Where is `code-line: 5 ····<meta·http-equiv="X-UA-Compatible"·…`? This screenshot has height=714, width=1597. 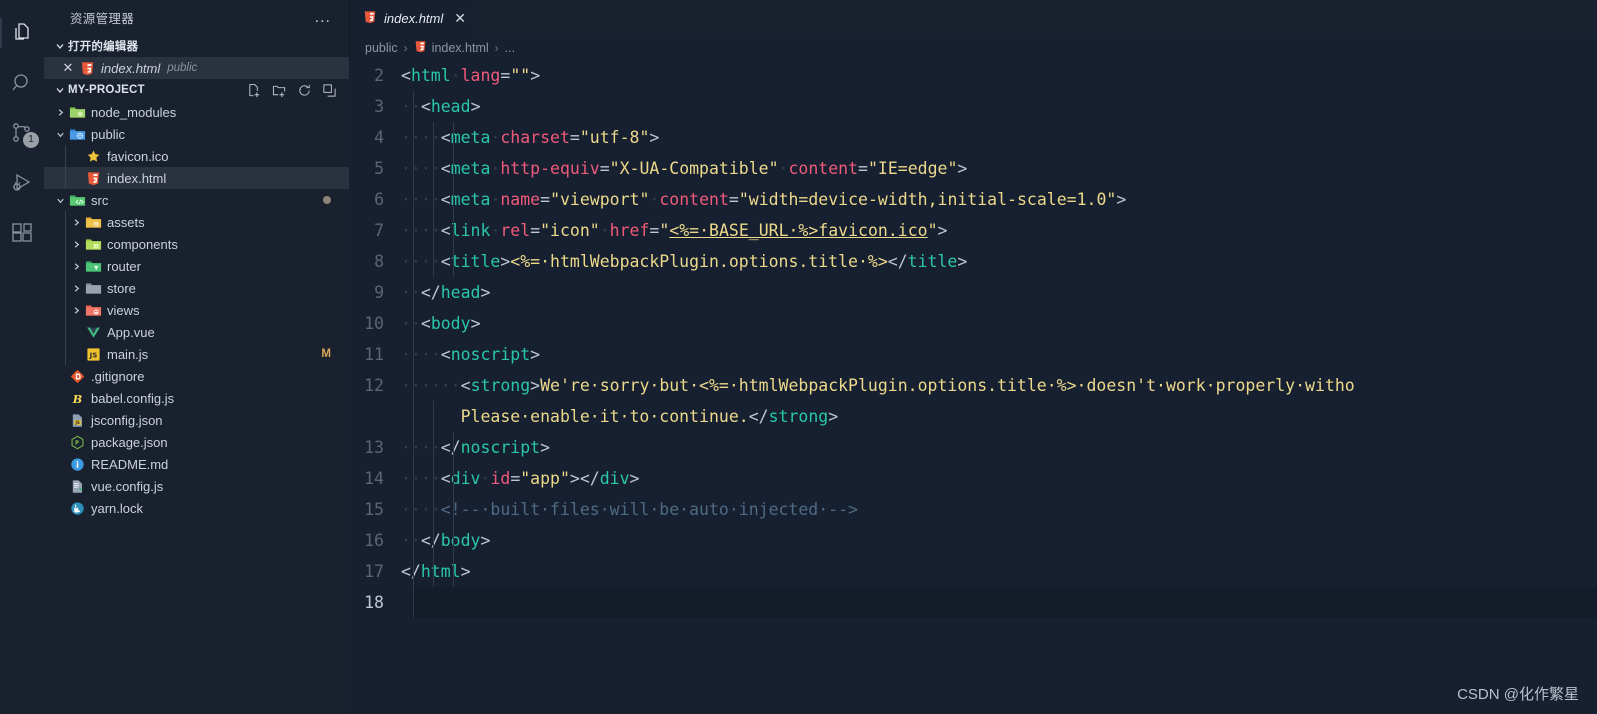 code-line: 5 ····<meta·http-equiv="X-UA-Compatible"·… is located at coordinates (973, 168).